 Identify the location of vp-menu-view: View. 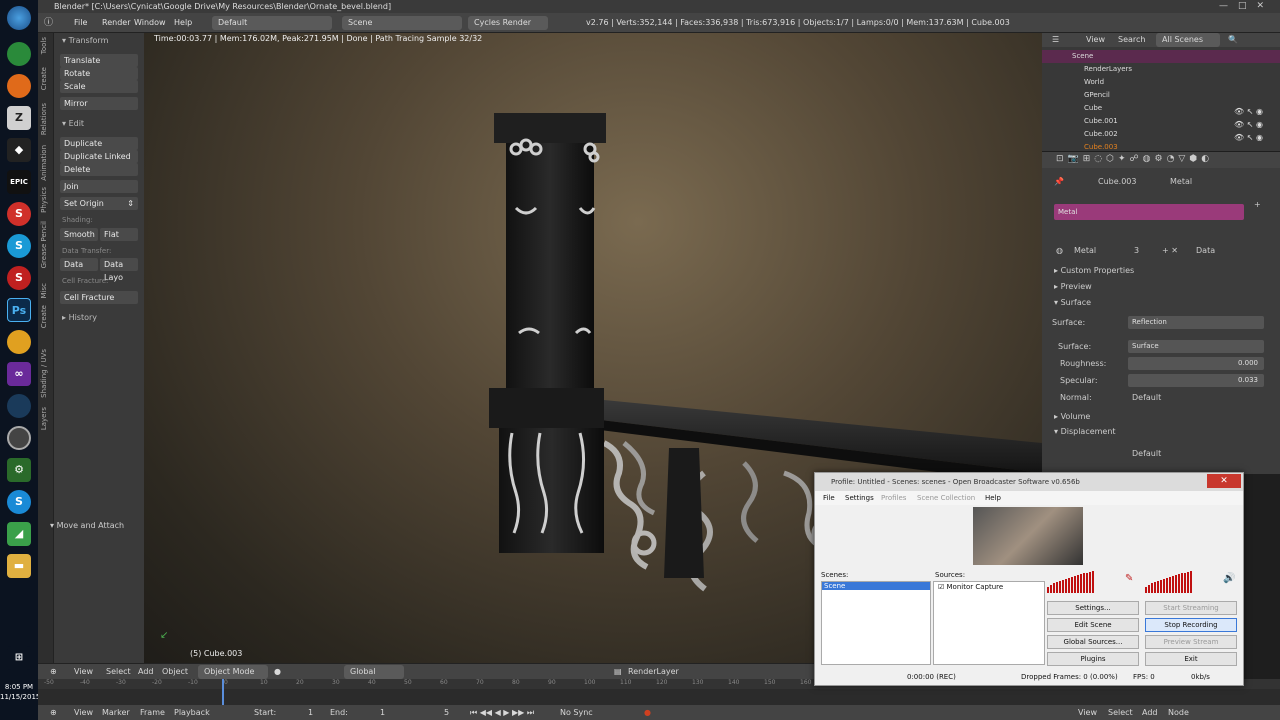
(83, 672).